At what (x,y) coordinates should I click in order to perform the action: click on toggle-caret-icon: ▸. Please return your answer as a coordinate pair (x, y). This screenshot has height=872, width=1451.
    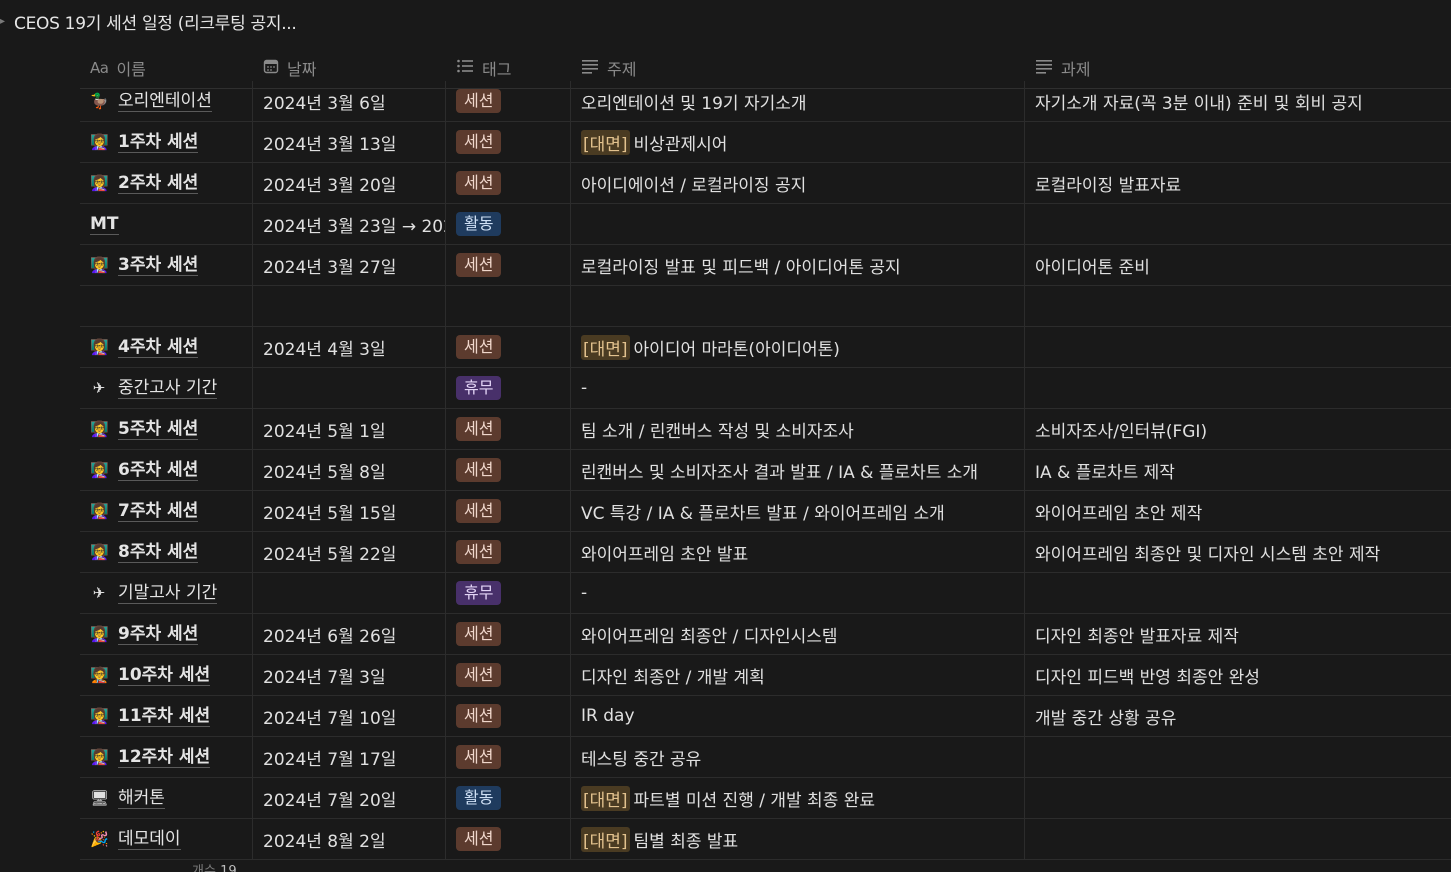
    Looking at the image, I should click on (3, 21).